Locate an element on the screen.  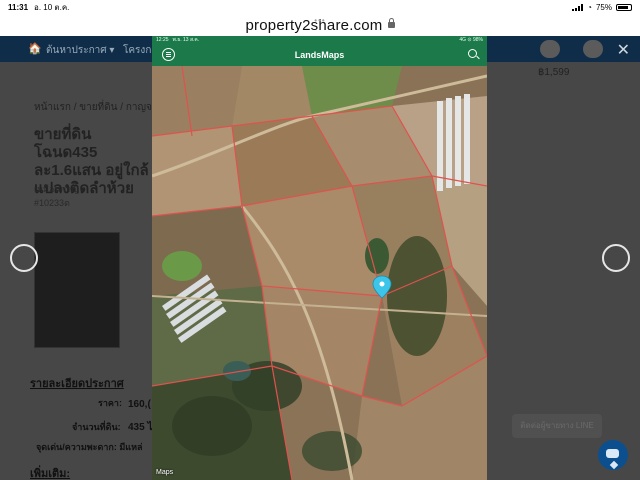
landsmaps-app-bar: LandsMaps is located at coordinates (319, 55).